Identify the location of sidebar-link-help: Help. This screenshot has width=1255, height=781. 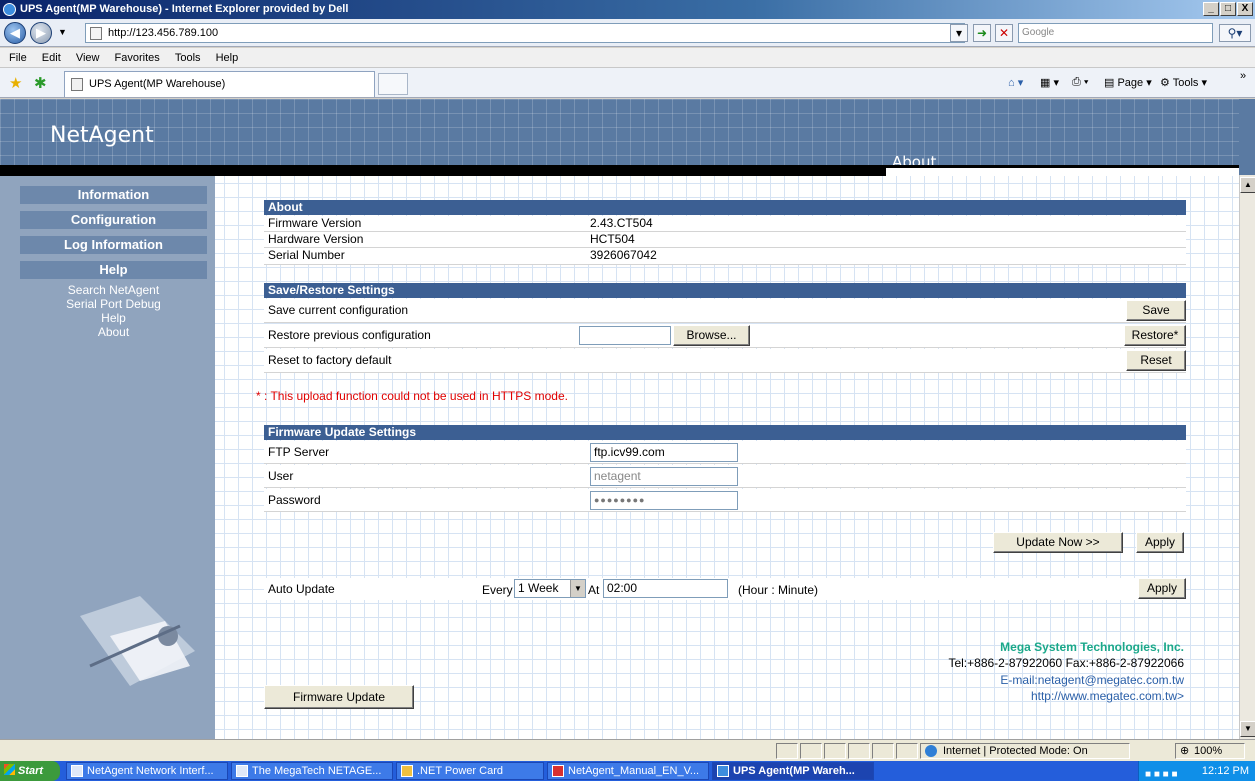
(113, 318).